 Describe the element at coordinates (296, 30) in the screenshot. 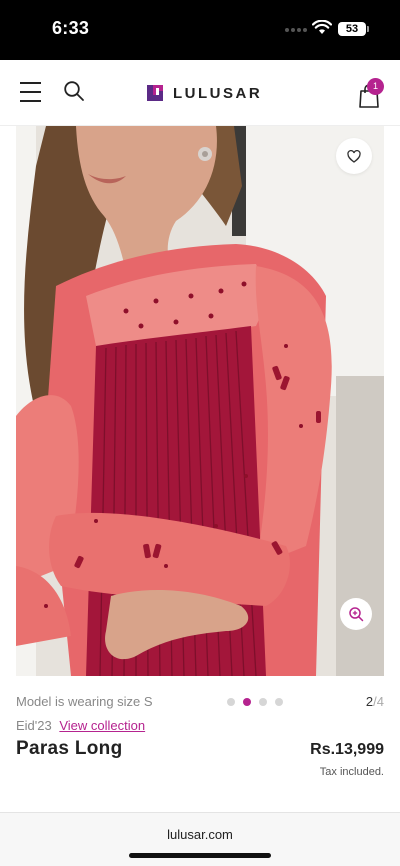

I see `cellular-signal-icon` at that location.